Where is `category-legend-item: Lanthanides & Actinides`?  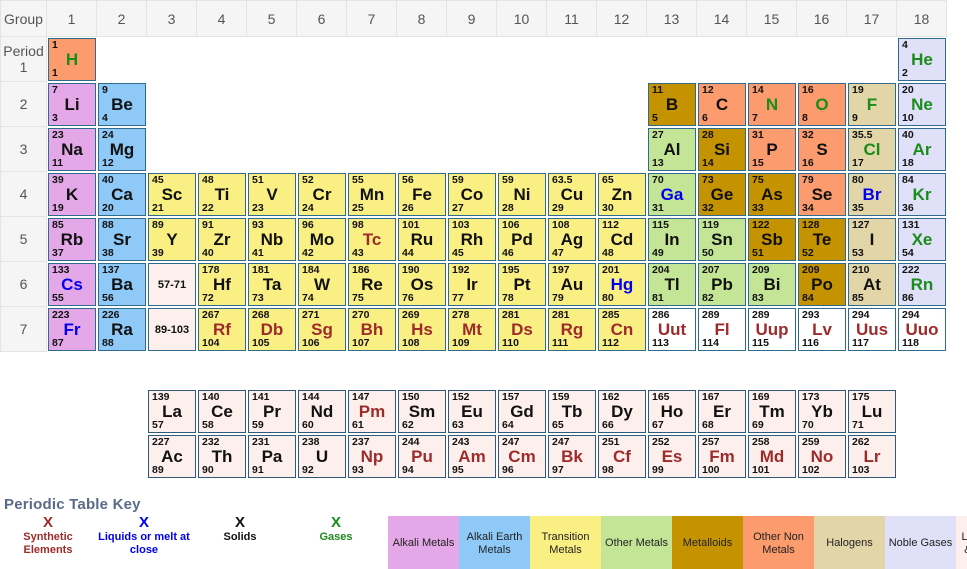 category-legend-item: Lanthanides & Actinides is located at coordinates (961, 542).